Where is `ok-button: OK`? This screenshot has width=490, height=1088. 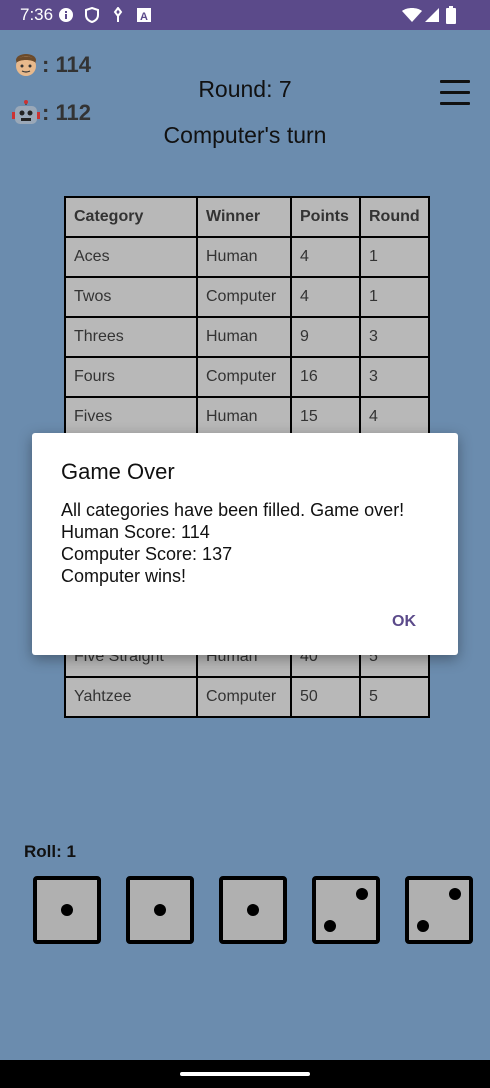
ok-button: OK is located at coordinates (404, 622).